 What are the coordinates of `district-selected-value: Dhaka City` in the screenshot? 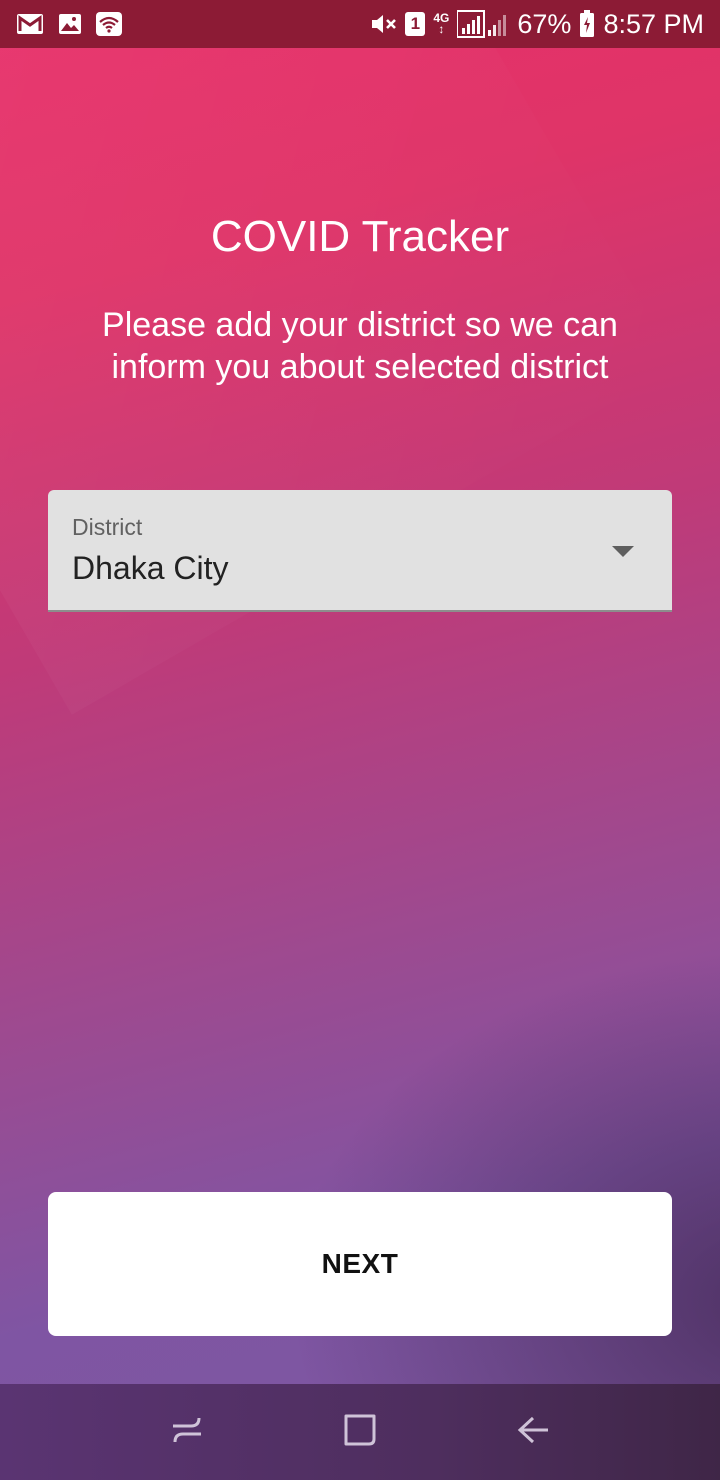 It's located at (150, 568).